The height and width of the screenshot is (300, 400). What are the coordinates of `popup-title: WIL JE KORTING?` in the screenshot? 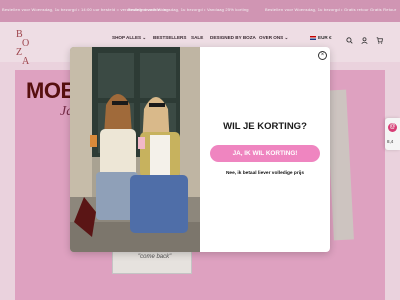 It's located at (265, 126).